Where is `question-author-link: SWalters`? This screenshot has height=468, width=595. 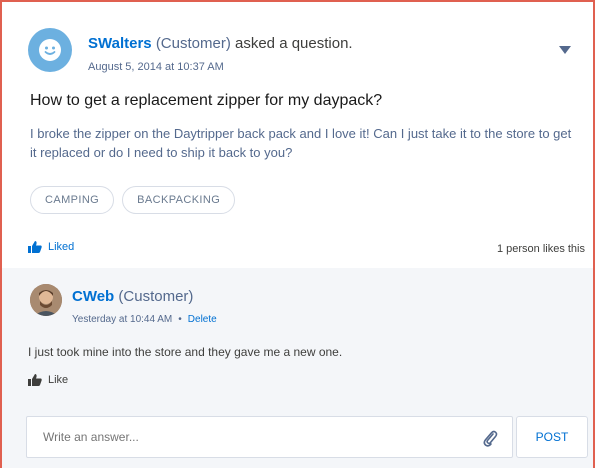
question-author-link: SWalters is located at coordinates (120, 43).